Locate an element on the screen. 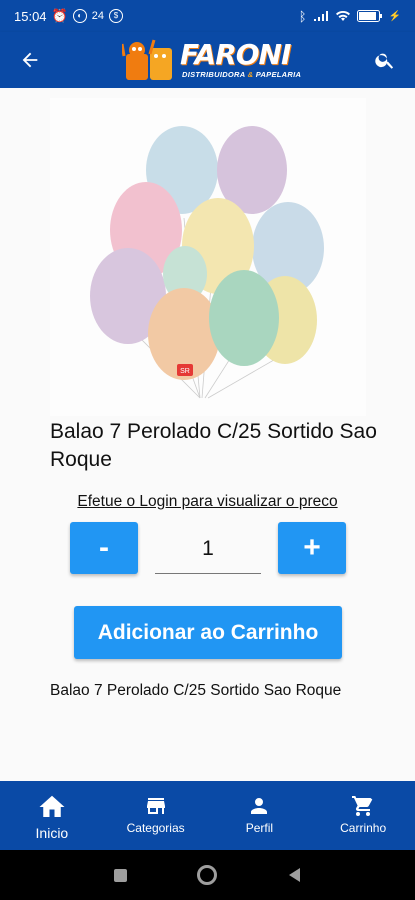  nav-item-categorias: Categorias is located at coordinates (156, 815).